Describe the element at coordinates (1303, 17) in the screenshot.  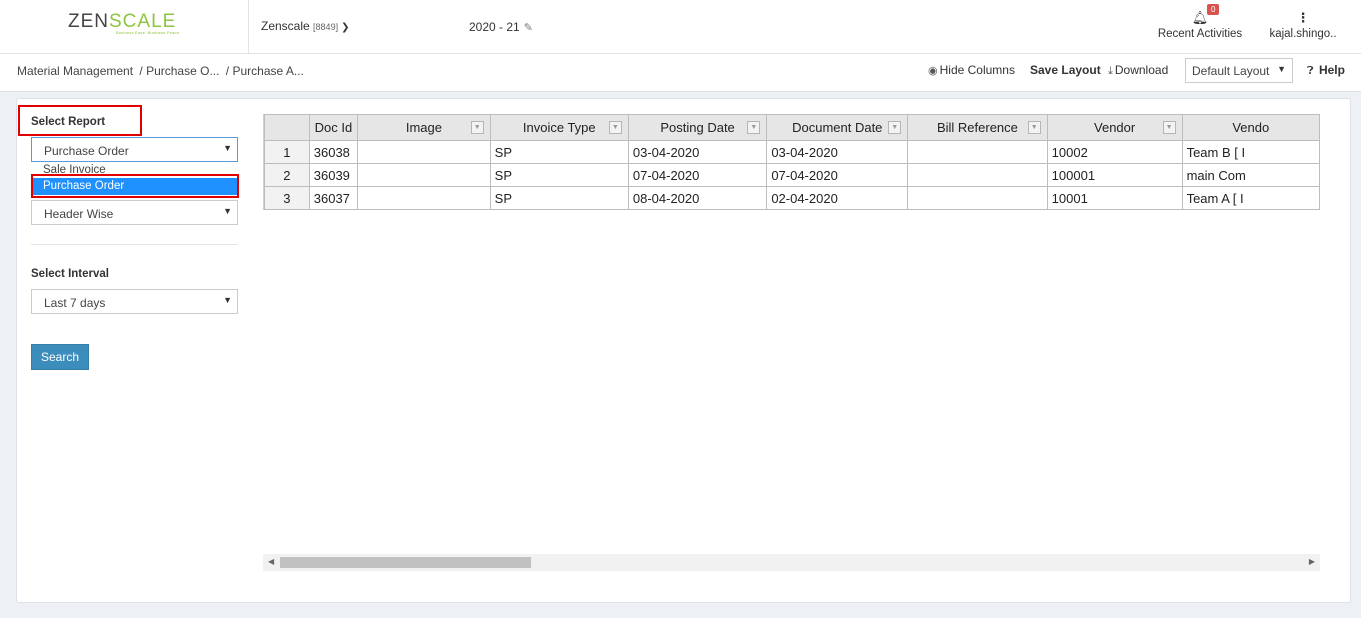
I see `vertical-dots-icon: ⋮` at that location.